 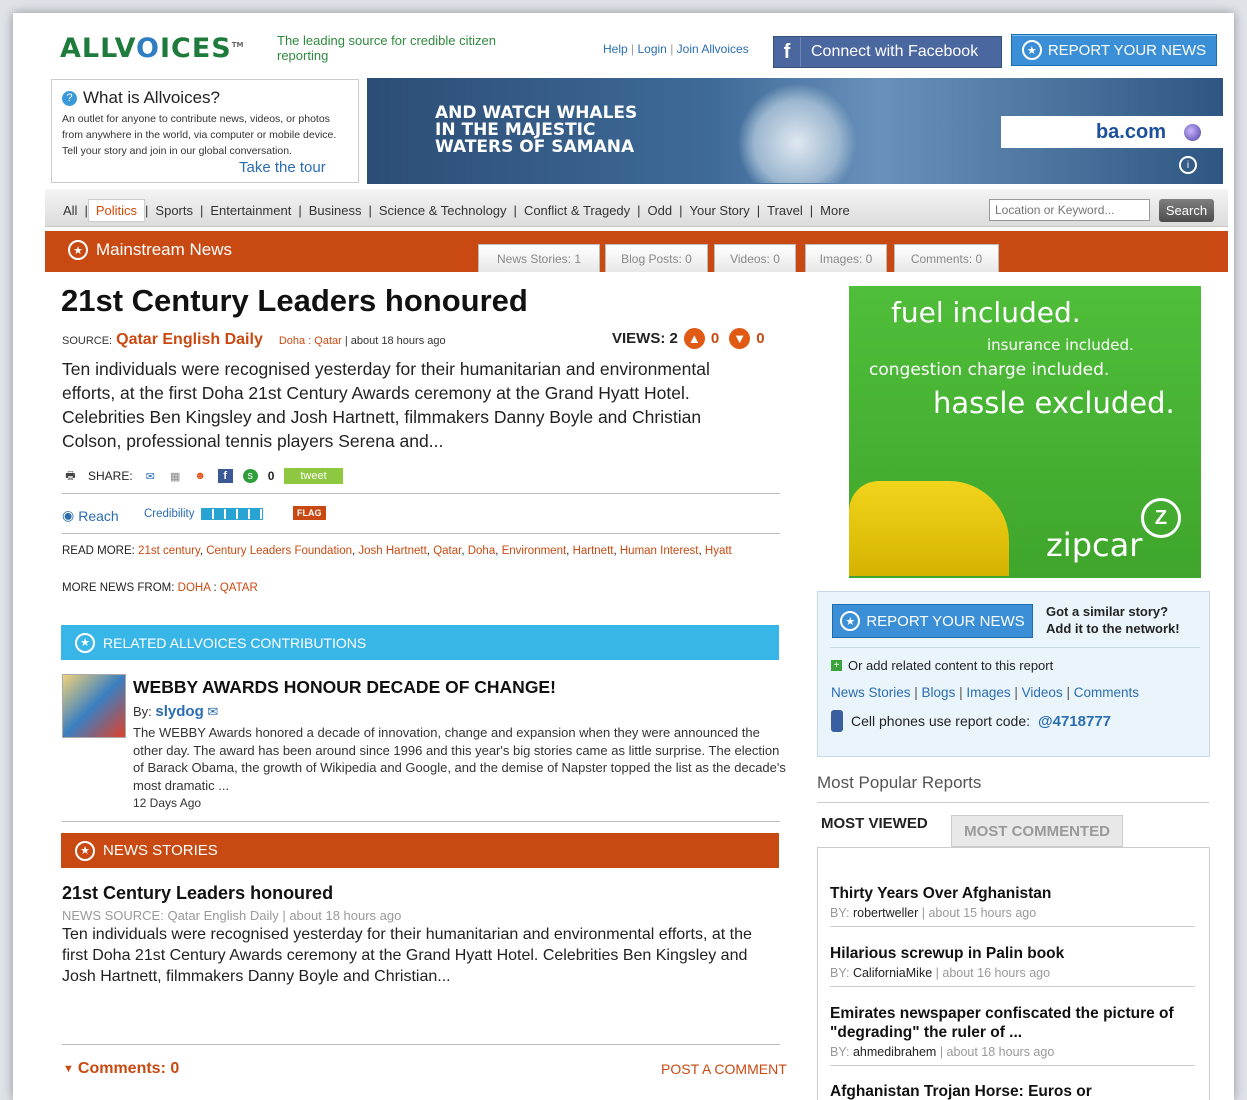 I want to click on nav-item-politics: Politics, so click(x=116, y=210).